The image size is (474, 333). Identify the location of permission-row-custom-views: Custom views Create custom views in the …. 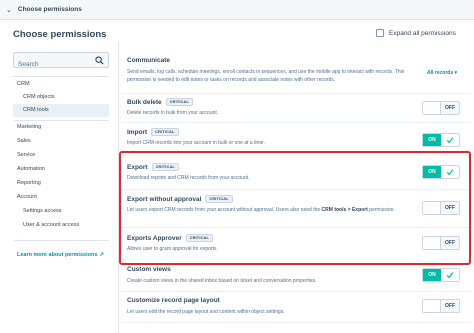
(296, 277).